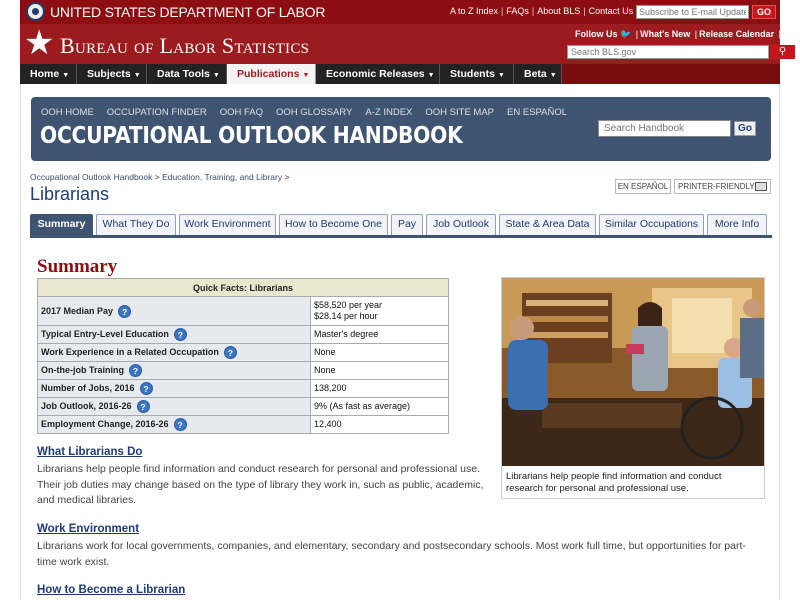 Image resolution: width=800 pixels, height=600 pixels. What do you see at coordinates (157, 112) in the screenshot?
I see `ooh-link-occupation-finder: OCCUPATION FINDER` at bounding box center [157, 112].